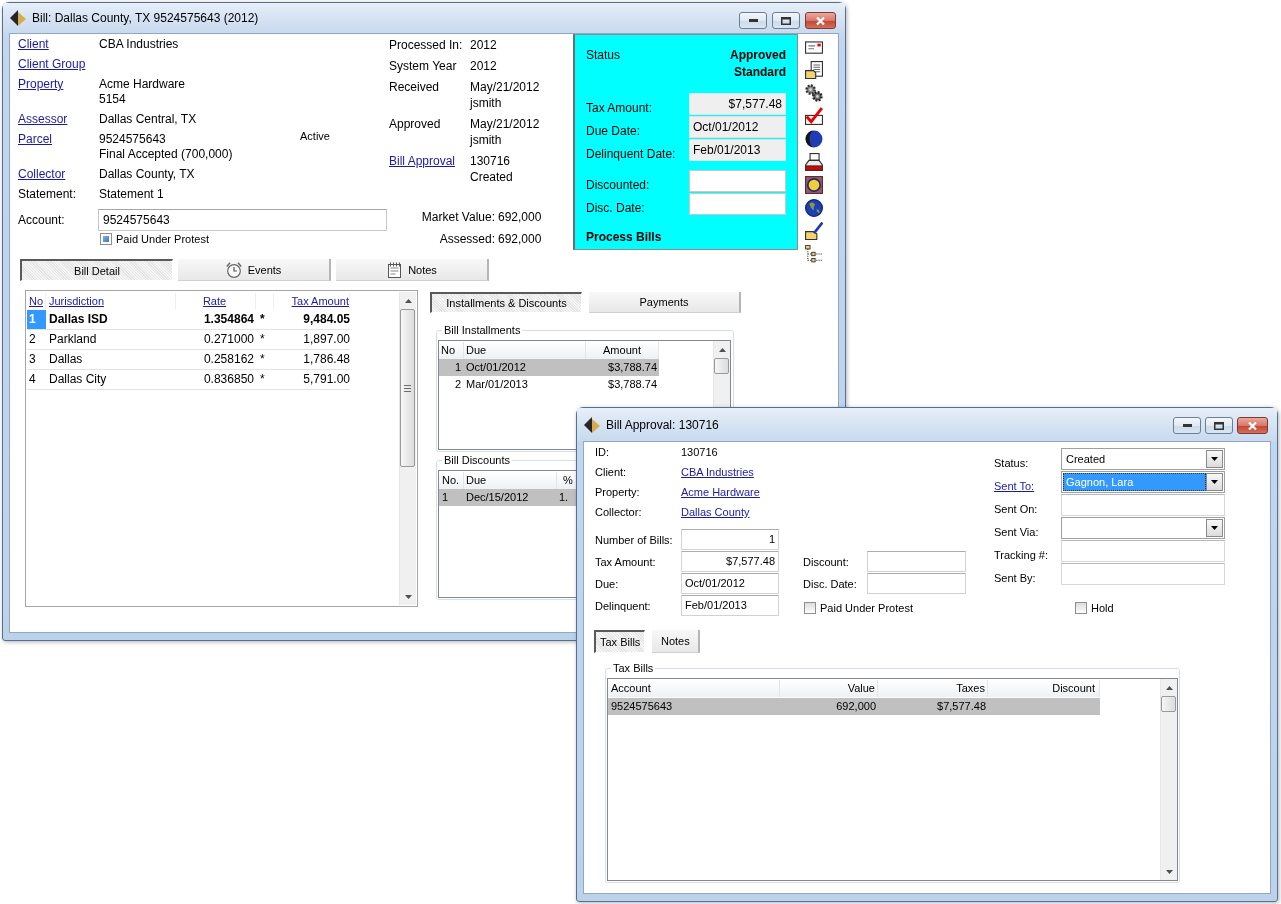 This screenshot has height=904, width=1281. Describe the element at coordinates (814, 70) in the screenshot. I see `document-icon` at that location.